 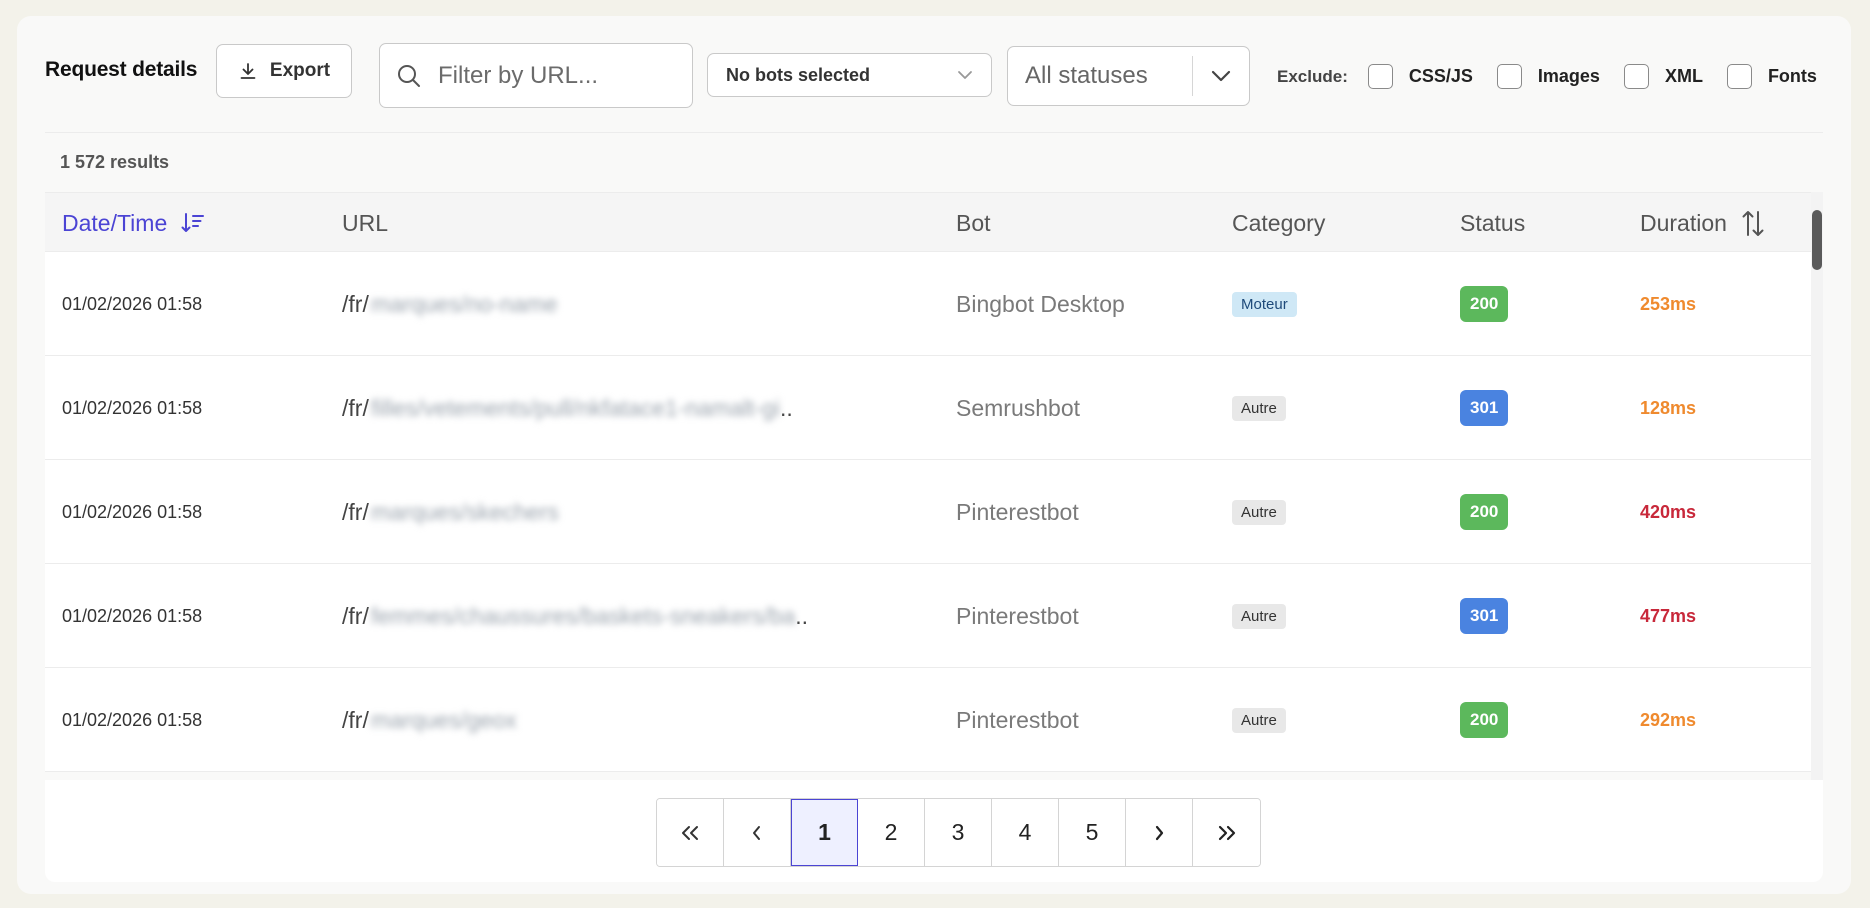 I want to click on column-header-datetime: Date/Time, so click(x=133, y=223).